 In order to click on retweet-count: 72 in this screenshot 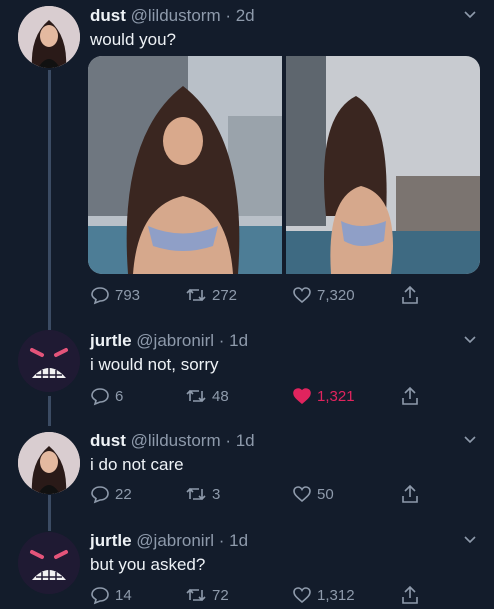, I will do `click(220, 595)`.